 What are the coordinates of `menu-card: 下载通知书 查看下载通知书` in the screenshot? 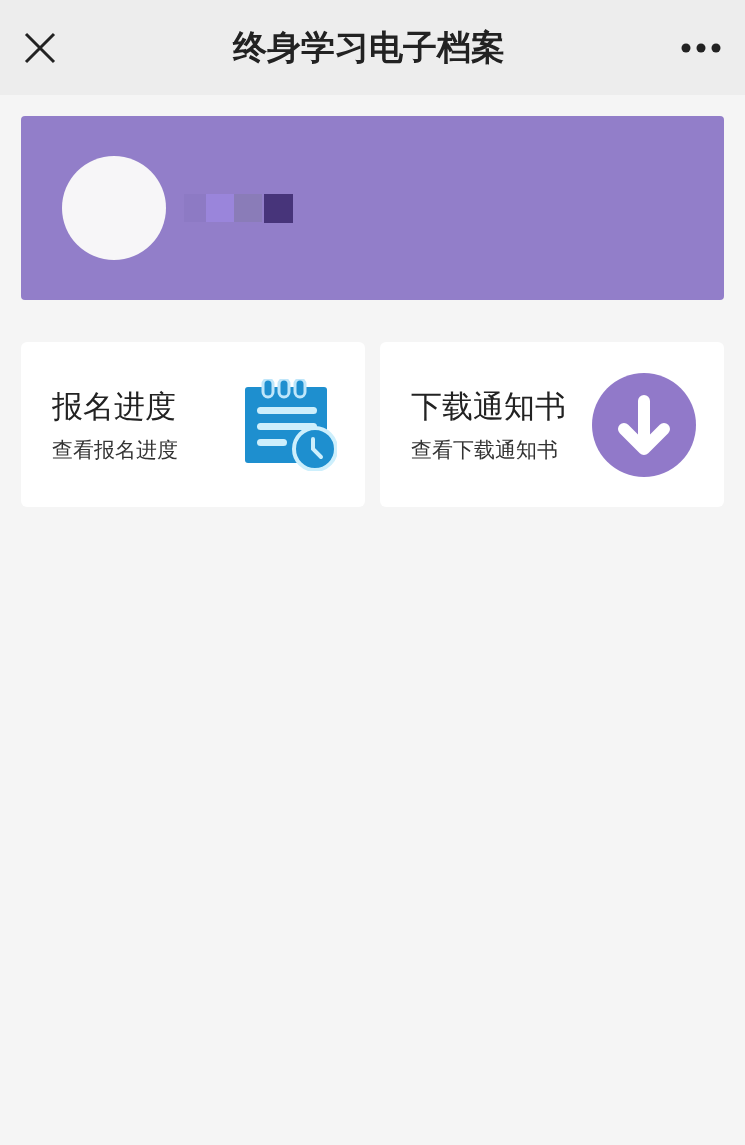 It's located at (552, 424).